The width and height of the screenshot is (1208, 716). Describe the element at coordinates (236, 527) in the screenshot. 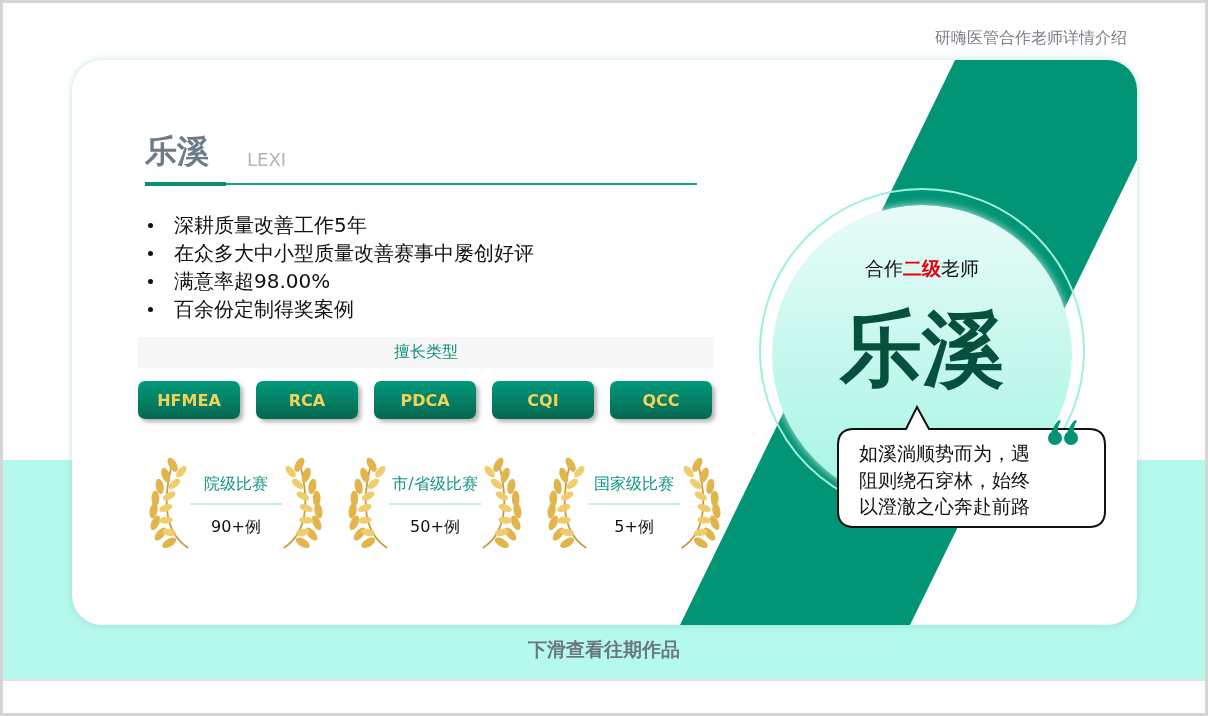

I see `award-count: 90+例` at that location.